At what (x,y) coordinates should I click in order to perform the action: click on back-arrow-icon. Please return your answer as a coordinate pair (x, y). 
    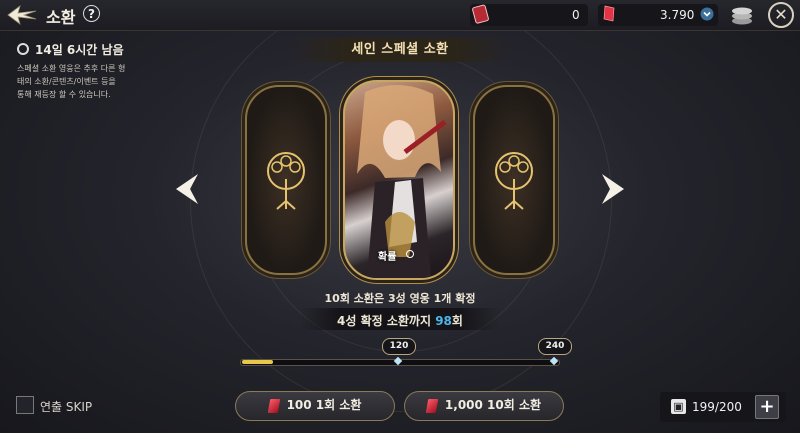
    Looking at the image, I should click on (23, 15).